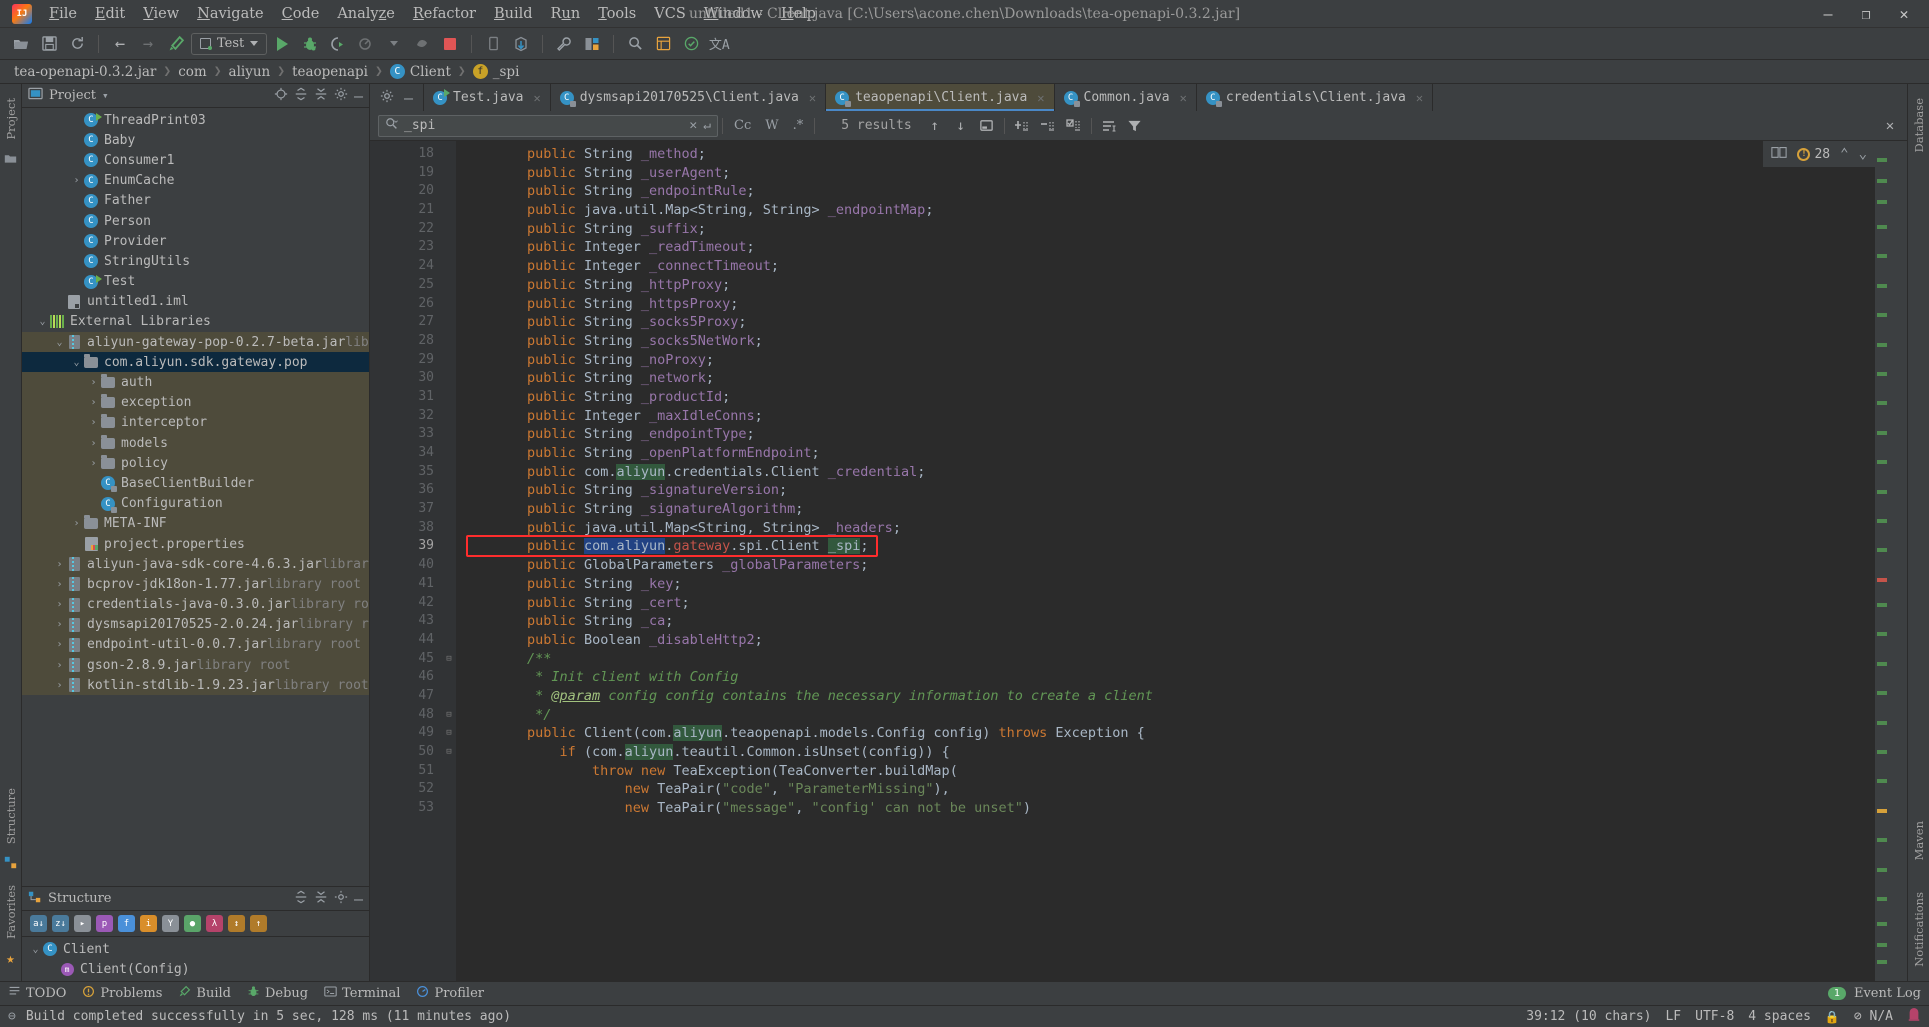 The image size is (1929, 1027). What do you see at coordinates (236, 923) in the screenshot?
I see `expand-structure-icon: ↕` at bounding box center [236, 923].